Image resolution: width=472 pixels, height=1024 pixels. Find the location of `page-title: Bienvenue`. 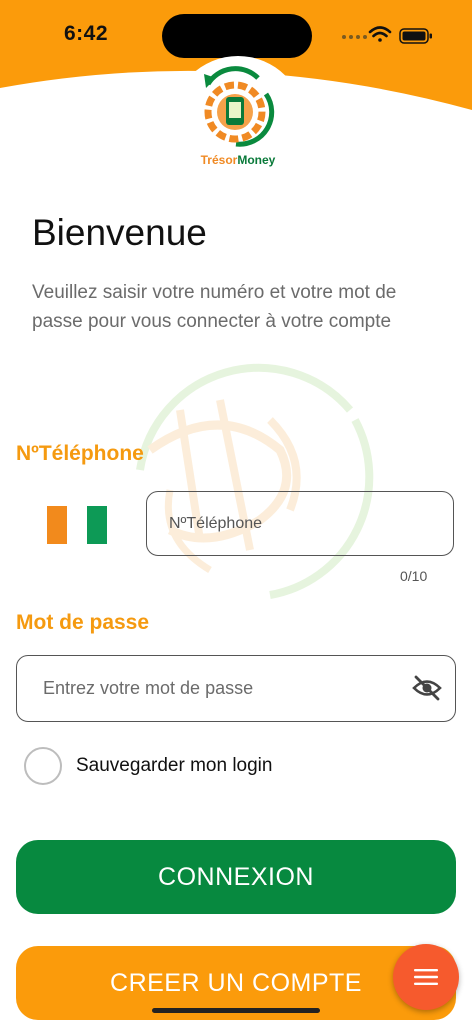

page-title: Bienvenue is located at coordinates (119, 232).